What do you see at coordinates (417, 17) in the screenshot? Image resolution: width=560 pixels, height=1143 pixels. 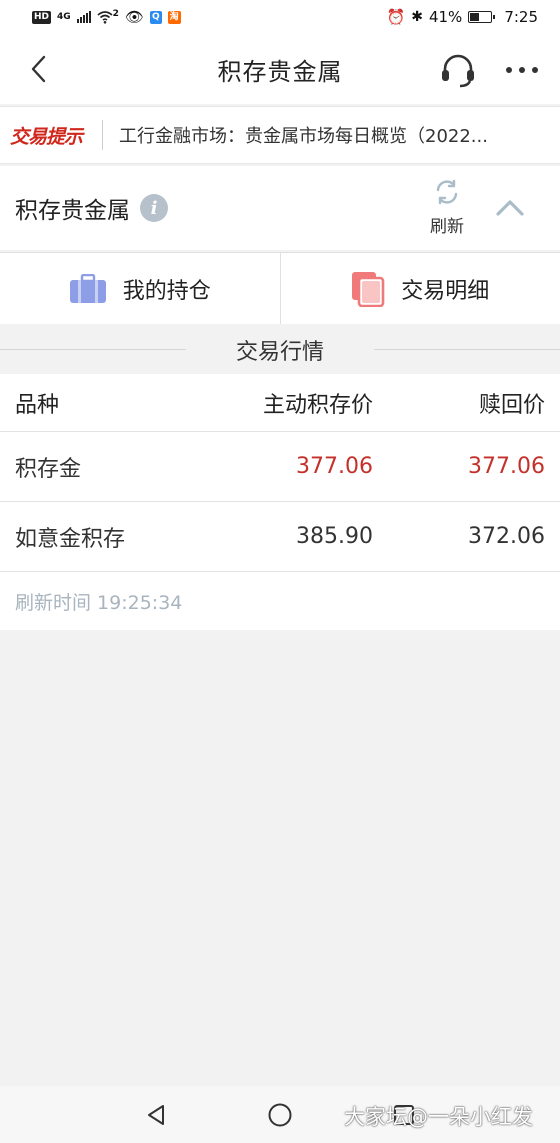 I see `bluetooth-icon: ✱` at bounding box center [417, 17].